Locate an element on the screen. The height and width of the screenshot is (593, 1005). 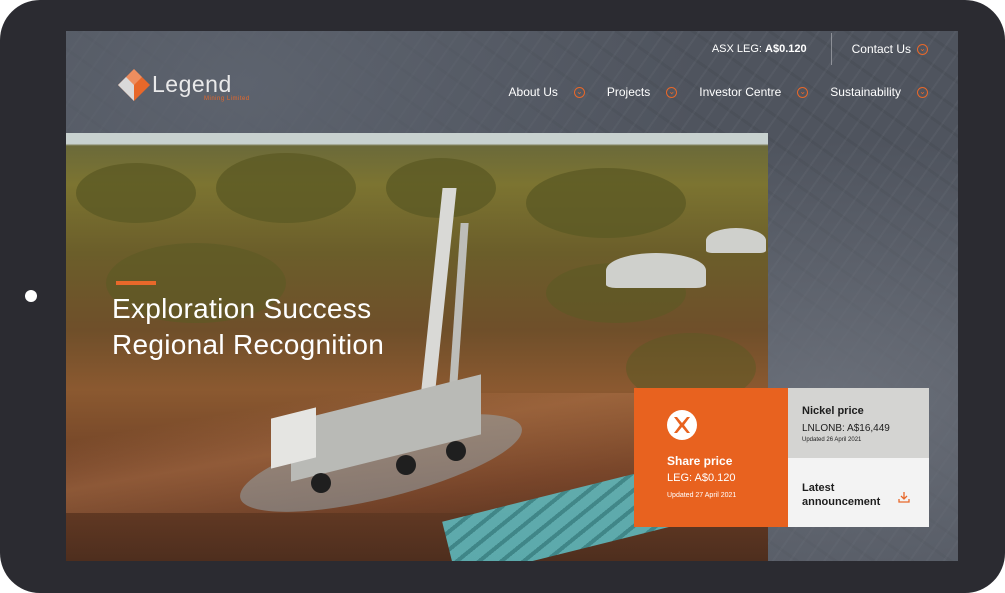
top-bar: ASX LEG: A$0.120 Contact Us ⌄ is located at coordinates (835, 49).